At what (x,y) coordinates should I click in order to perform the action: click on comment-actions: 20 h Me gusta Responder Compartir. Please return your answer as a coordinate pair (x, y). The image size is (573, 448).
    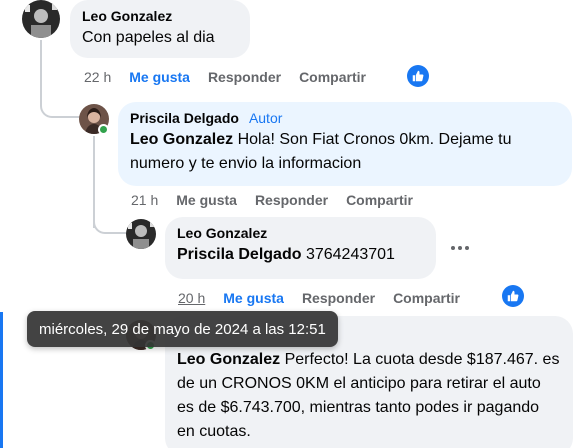
    Looking at the image, I should click on (328, 298).